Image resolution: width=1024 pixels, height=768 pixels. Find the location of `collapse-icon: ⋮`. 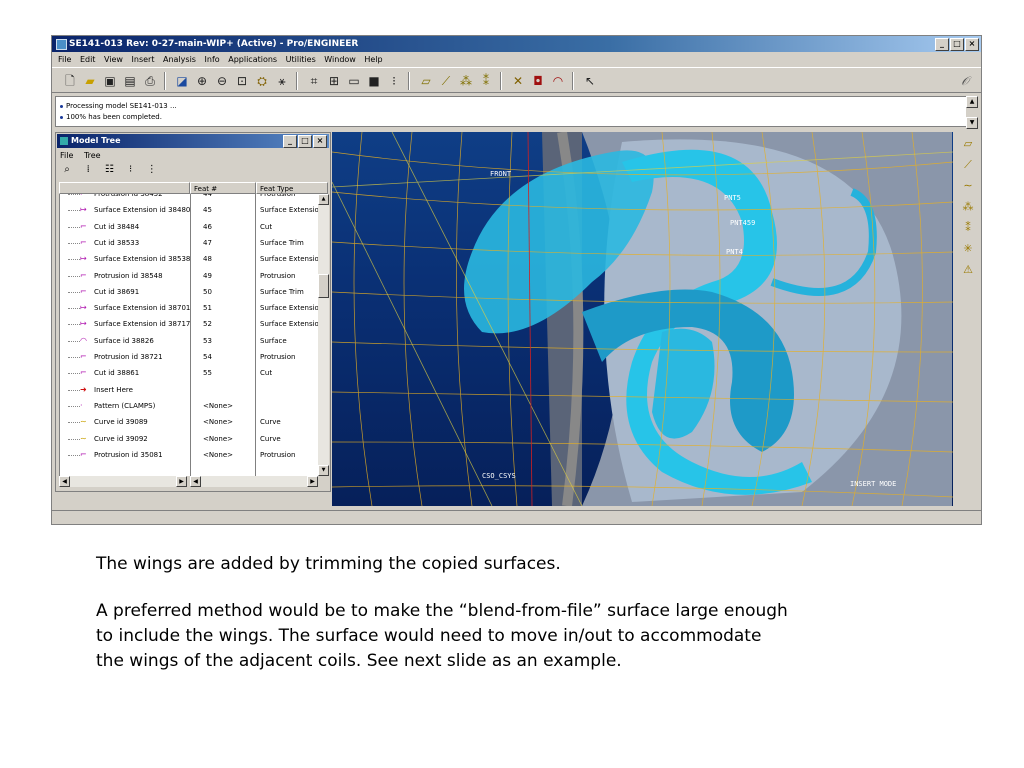

collapse-icon: ⋮ is located at coordinates (152, 169).